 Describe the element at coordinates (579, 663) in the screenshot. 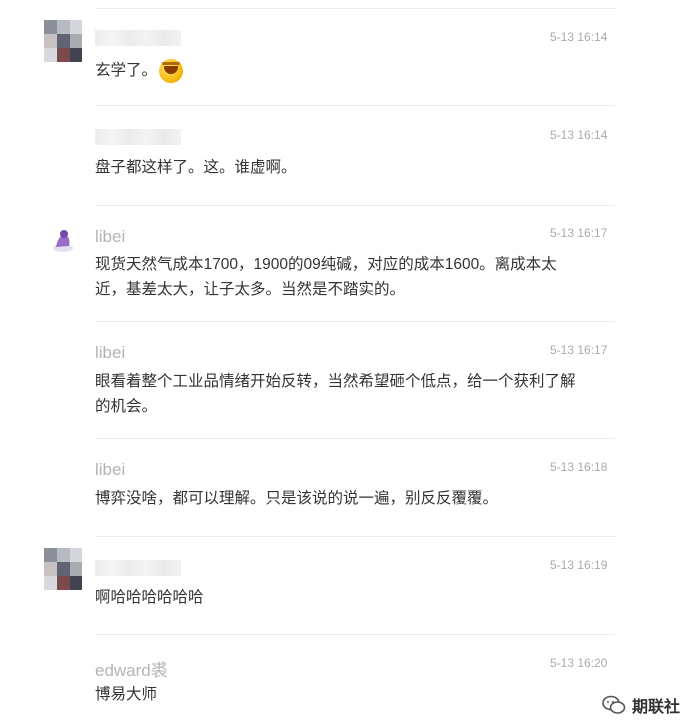

I see `comment-time: 5-13 16:20` at that location.